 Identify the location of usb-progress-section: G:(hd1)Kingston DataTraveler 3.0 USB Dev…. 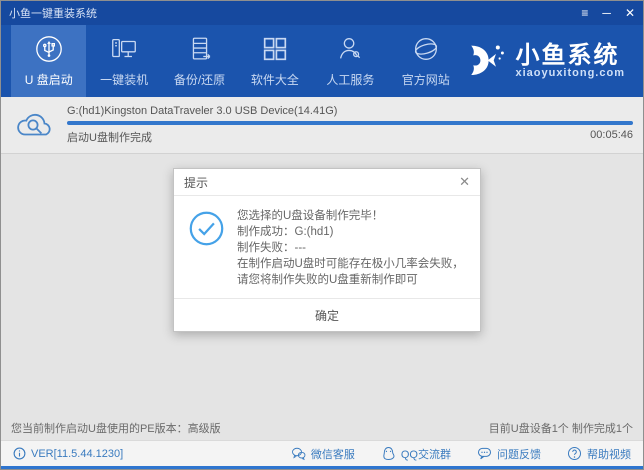
(322, 125).